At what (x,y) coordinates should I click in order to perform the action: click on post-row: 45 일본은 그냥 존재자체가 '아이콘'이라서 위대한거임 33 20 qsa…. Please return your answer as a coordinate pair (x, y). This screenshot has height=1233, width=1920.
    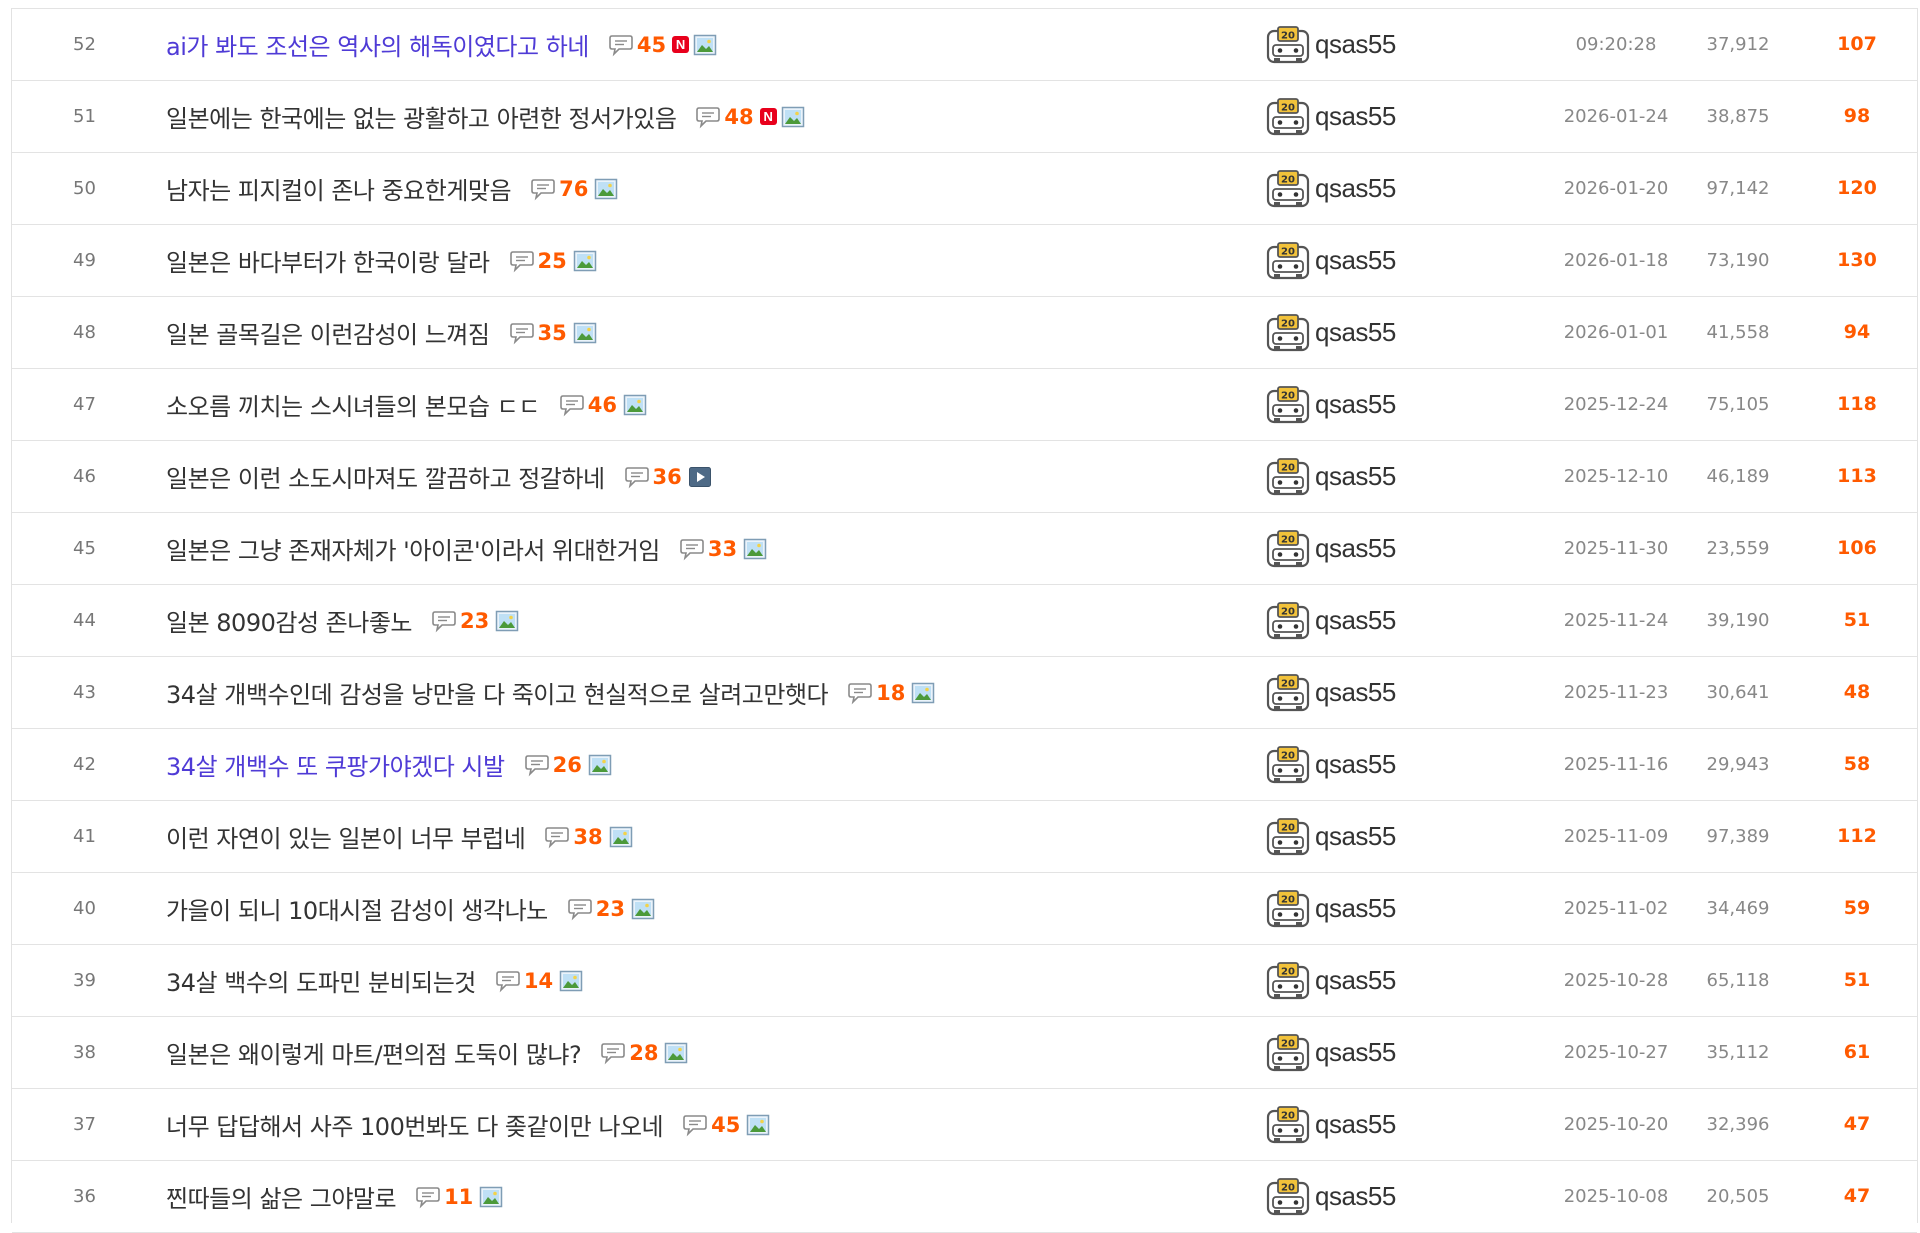
    Looking at the image, I should click on (964, 549).